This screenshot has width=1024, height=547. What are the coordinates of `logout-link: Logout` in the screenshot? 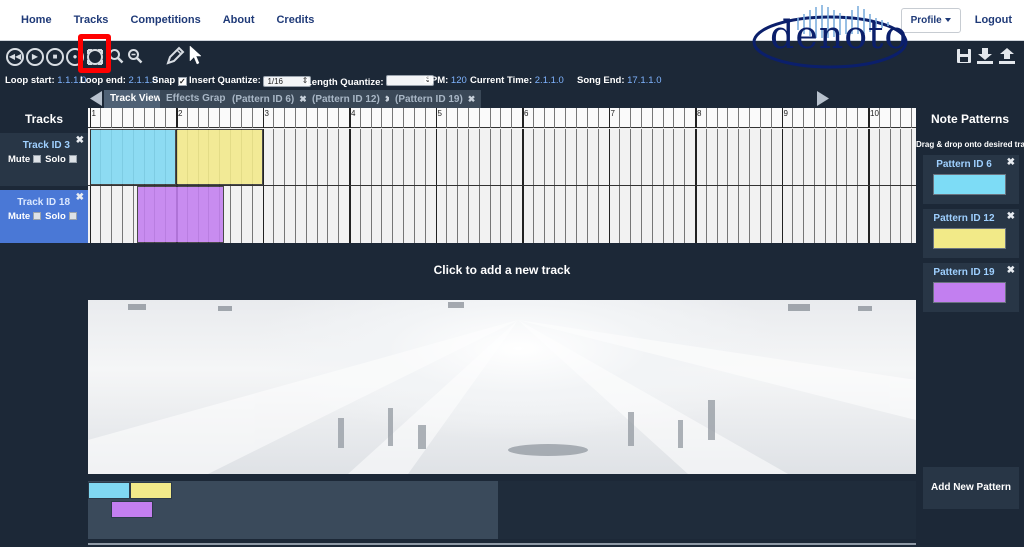 It's located at (992, 20).